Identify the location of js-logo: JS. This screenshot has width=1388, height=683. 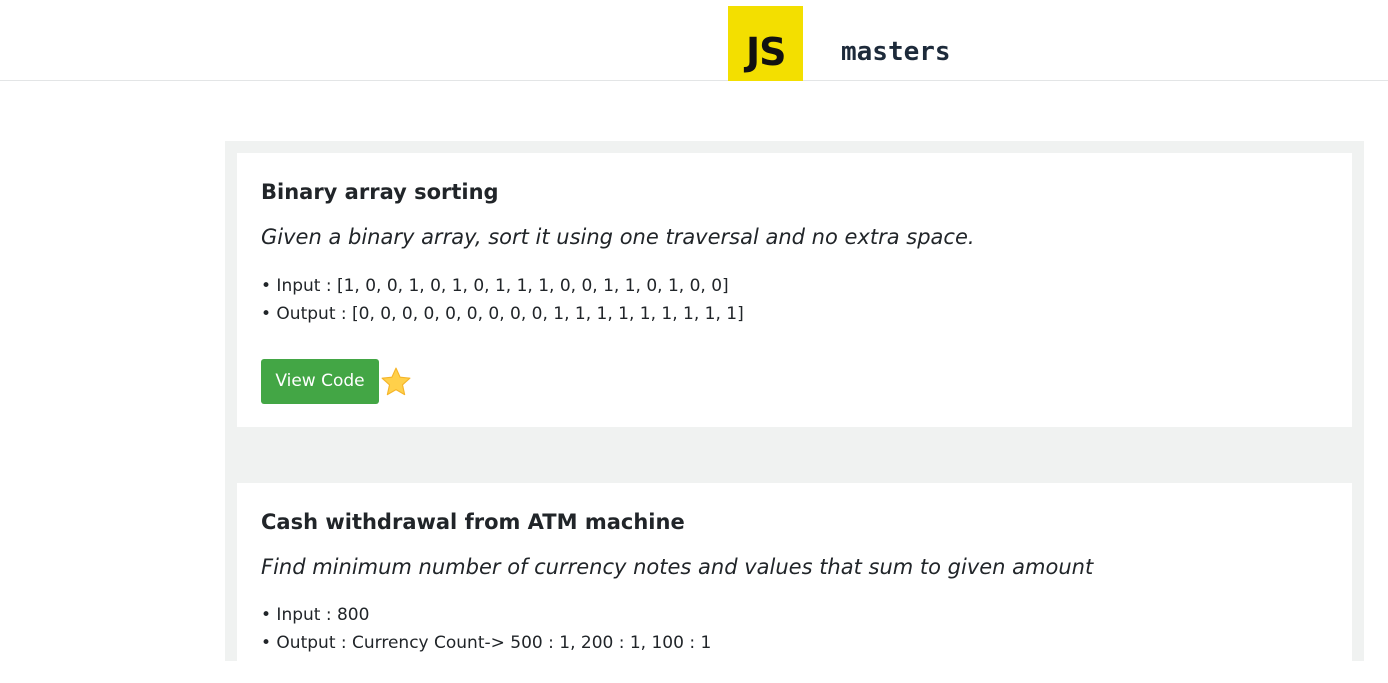
(765, 43).